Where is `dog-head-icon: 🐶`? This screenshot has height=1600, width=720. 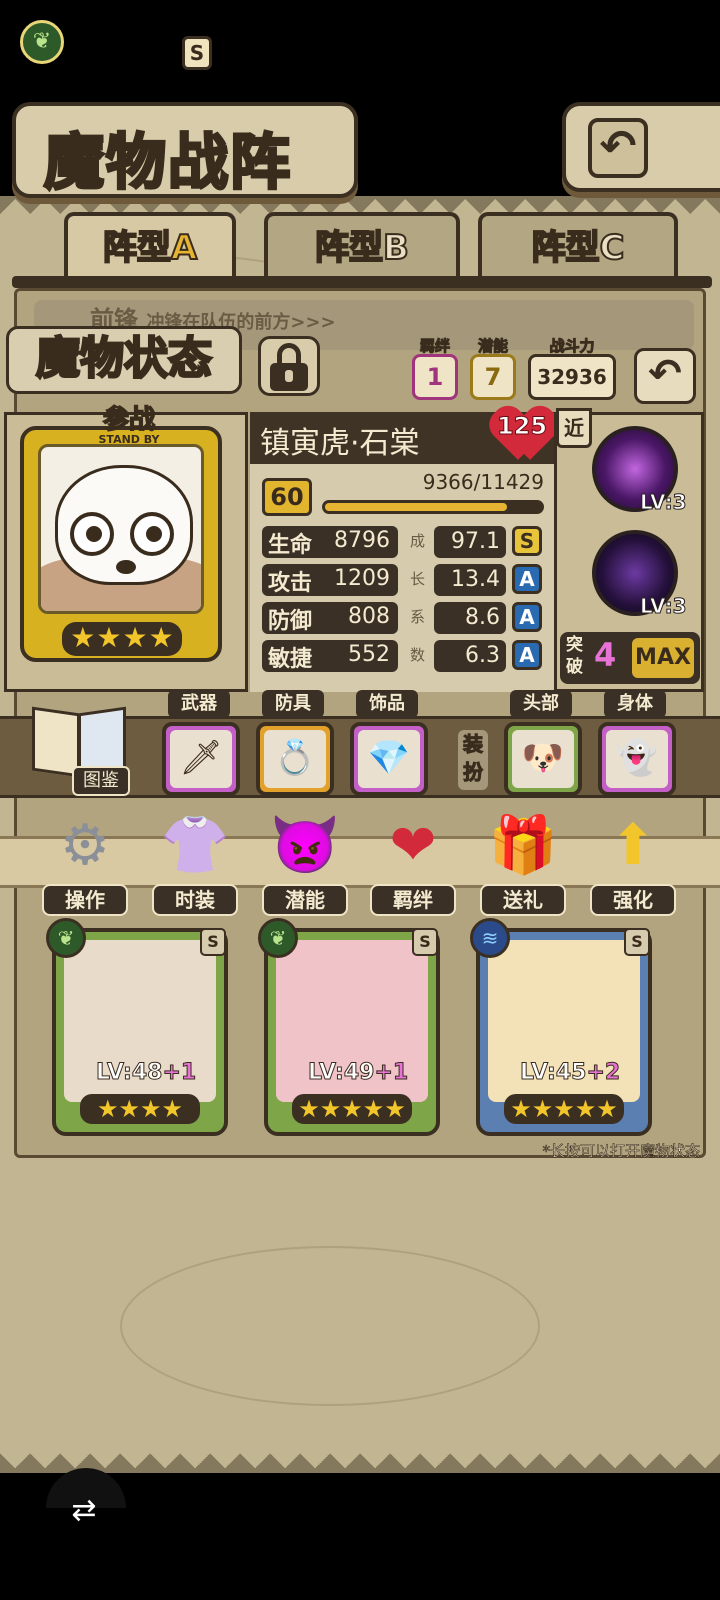 dog-head-icon: 🐶 is located at coordinates (543, 759).